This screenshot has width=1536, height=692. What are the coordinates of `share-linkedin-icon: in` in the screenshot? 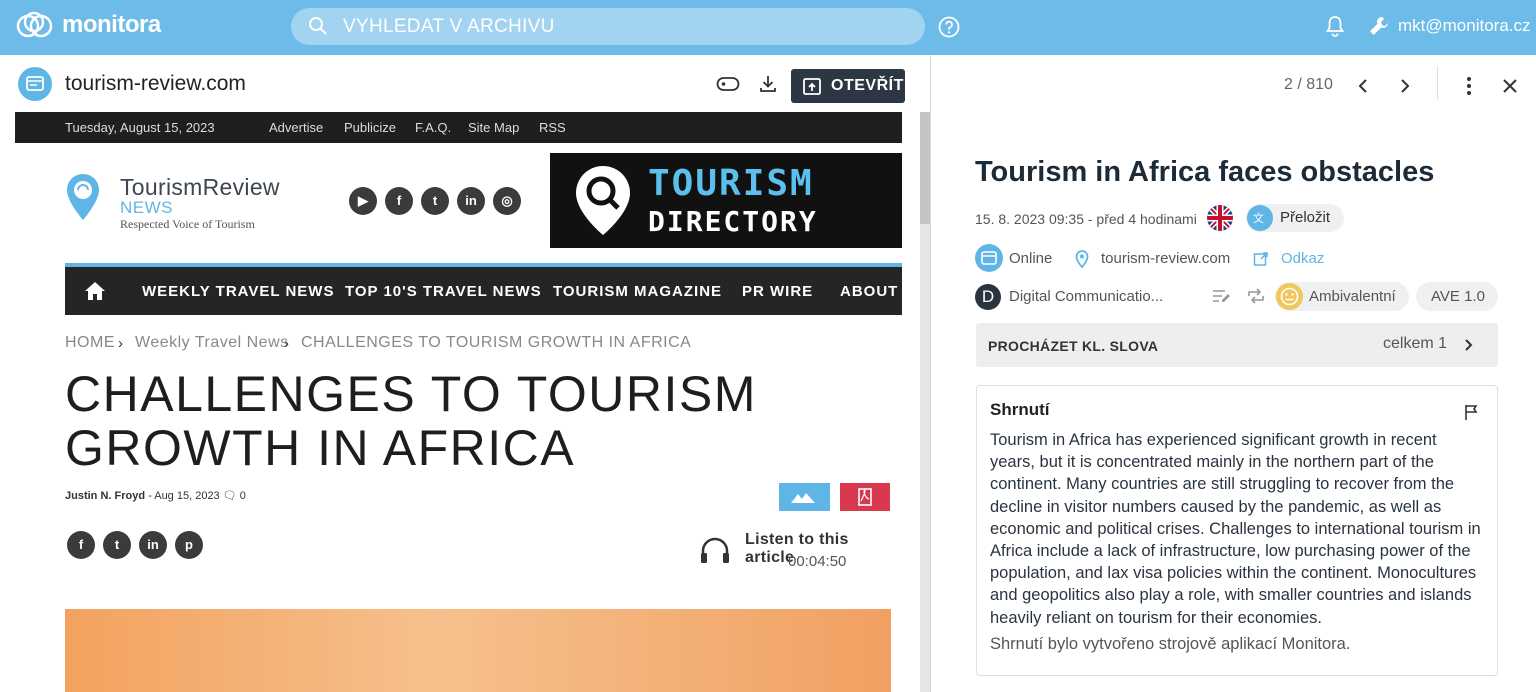 It's located at (153, 545).